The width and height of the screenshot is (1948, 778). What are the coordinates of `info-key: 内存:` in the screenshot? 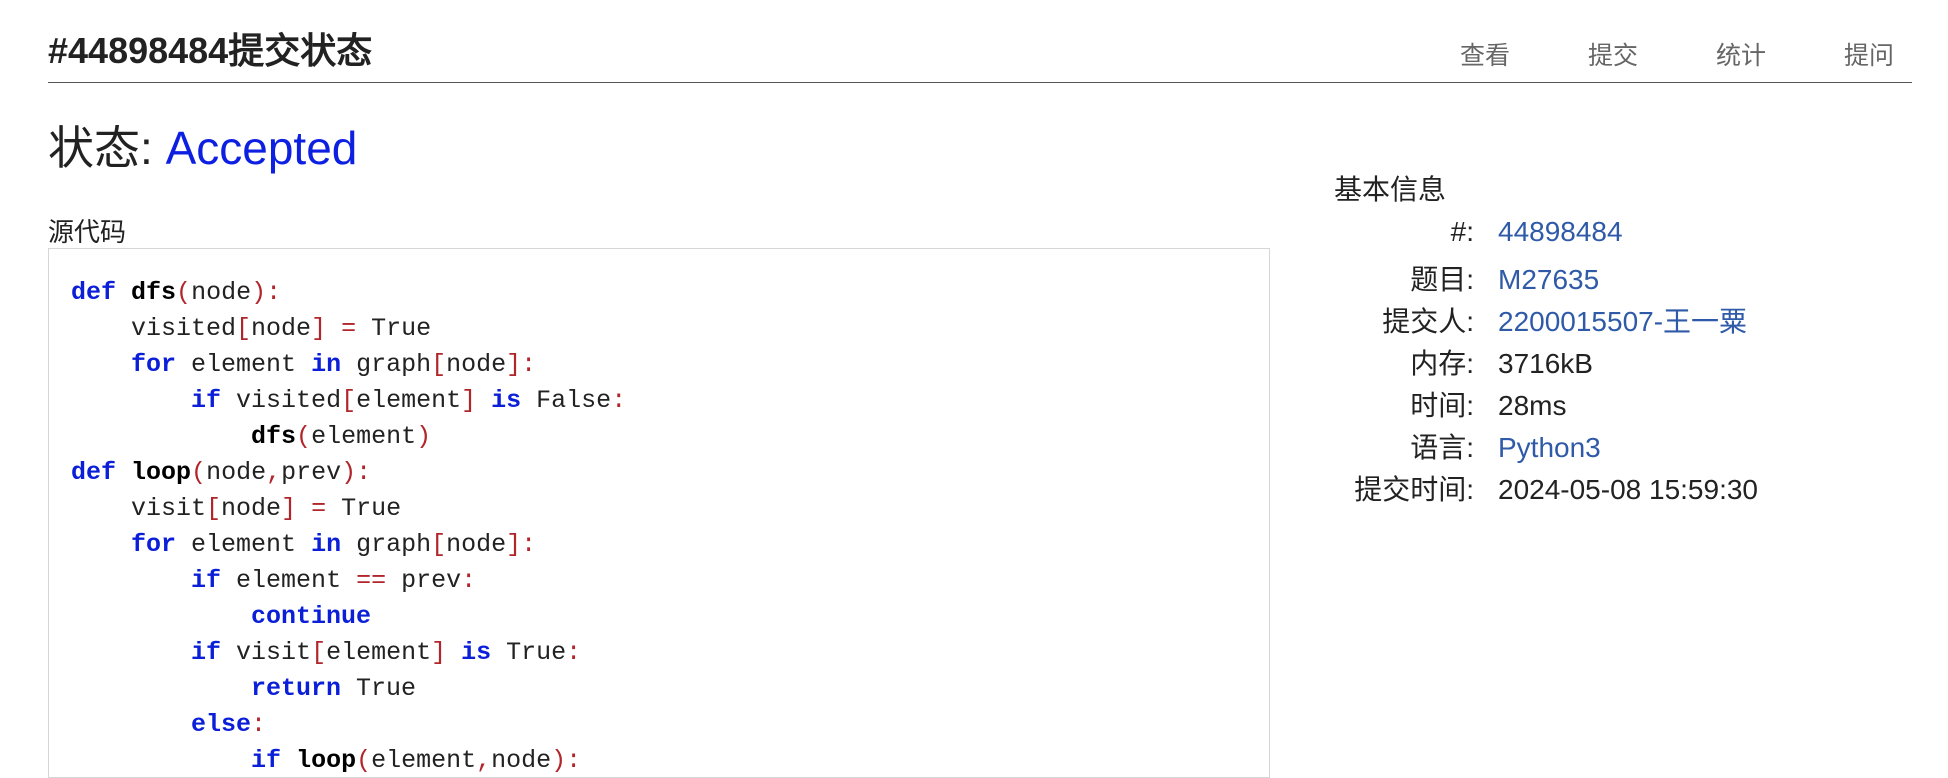 It's located at (1442, 363).